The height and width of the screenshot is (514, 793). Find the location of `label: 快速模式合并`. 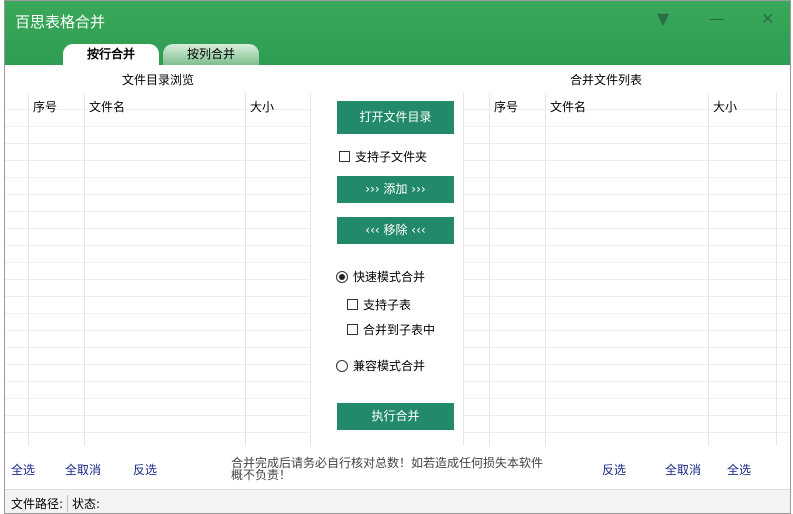

label: 快速模式合并 is located at coordinates (389, 277).